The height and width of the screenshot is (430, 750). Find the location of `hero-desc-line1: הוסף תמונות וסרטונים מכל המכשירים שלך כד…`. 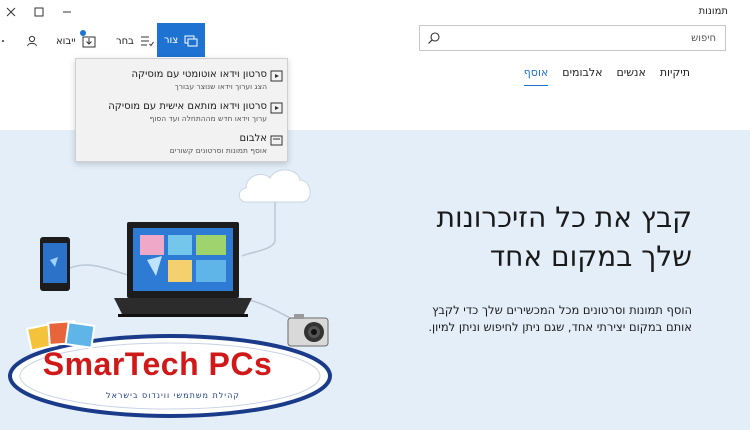

hero-desc-line1: הוסף תמונות וסרטונים מכל המכשירים שלך כד… is located at coordinates (562, 310).